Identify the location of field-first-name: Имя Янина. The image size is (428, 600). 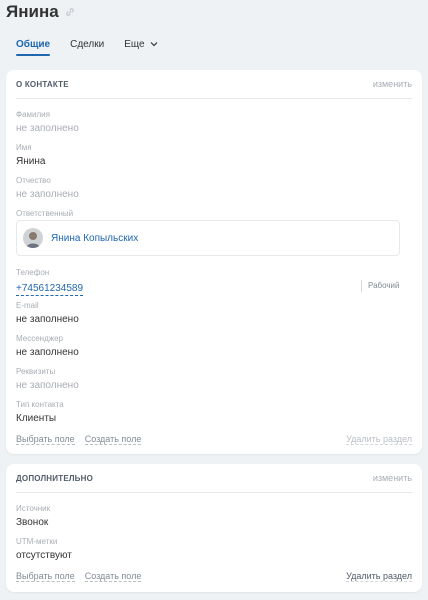
(30, 156).